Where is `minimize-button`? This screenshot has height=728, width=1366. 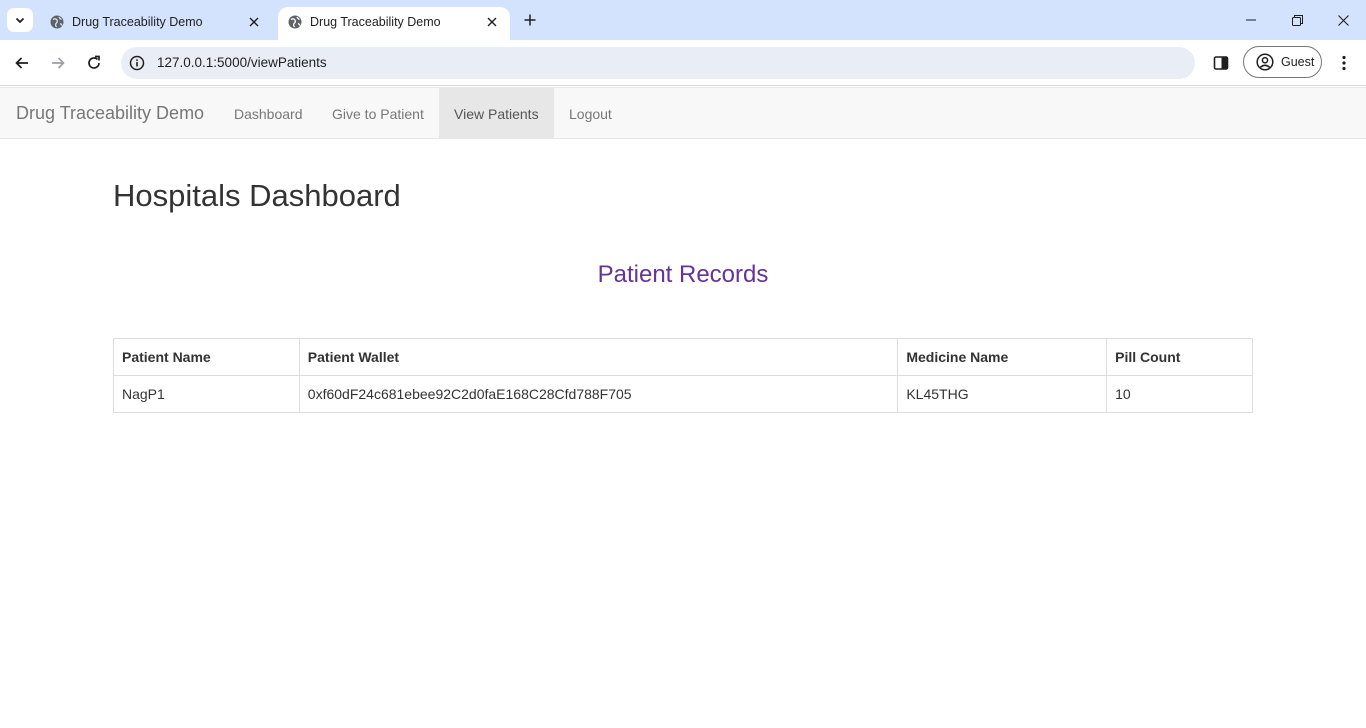 minimize-button is located at coordinates (1251, 20).